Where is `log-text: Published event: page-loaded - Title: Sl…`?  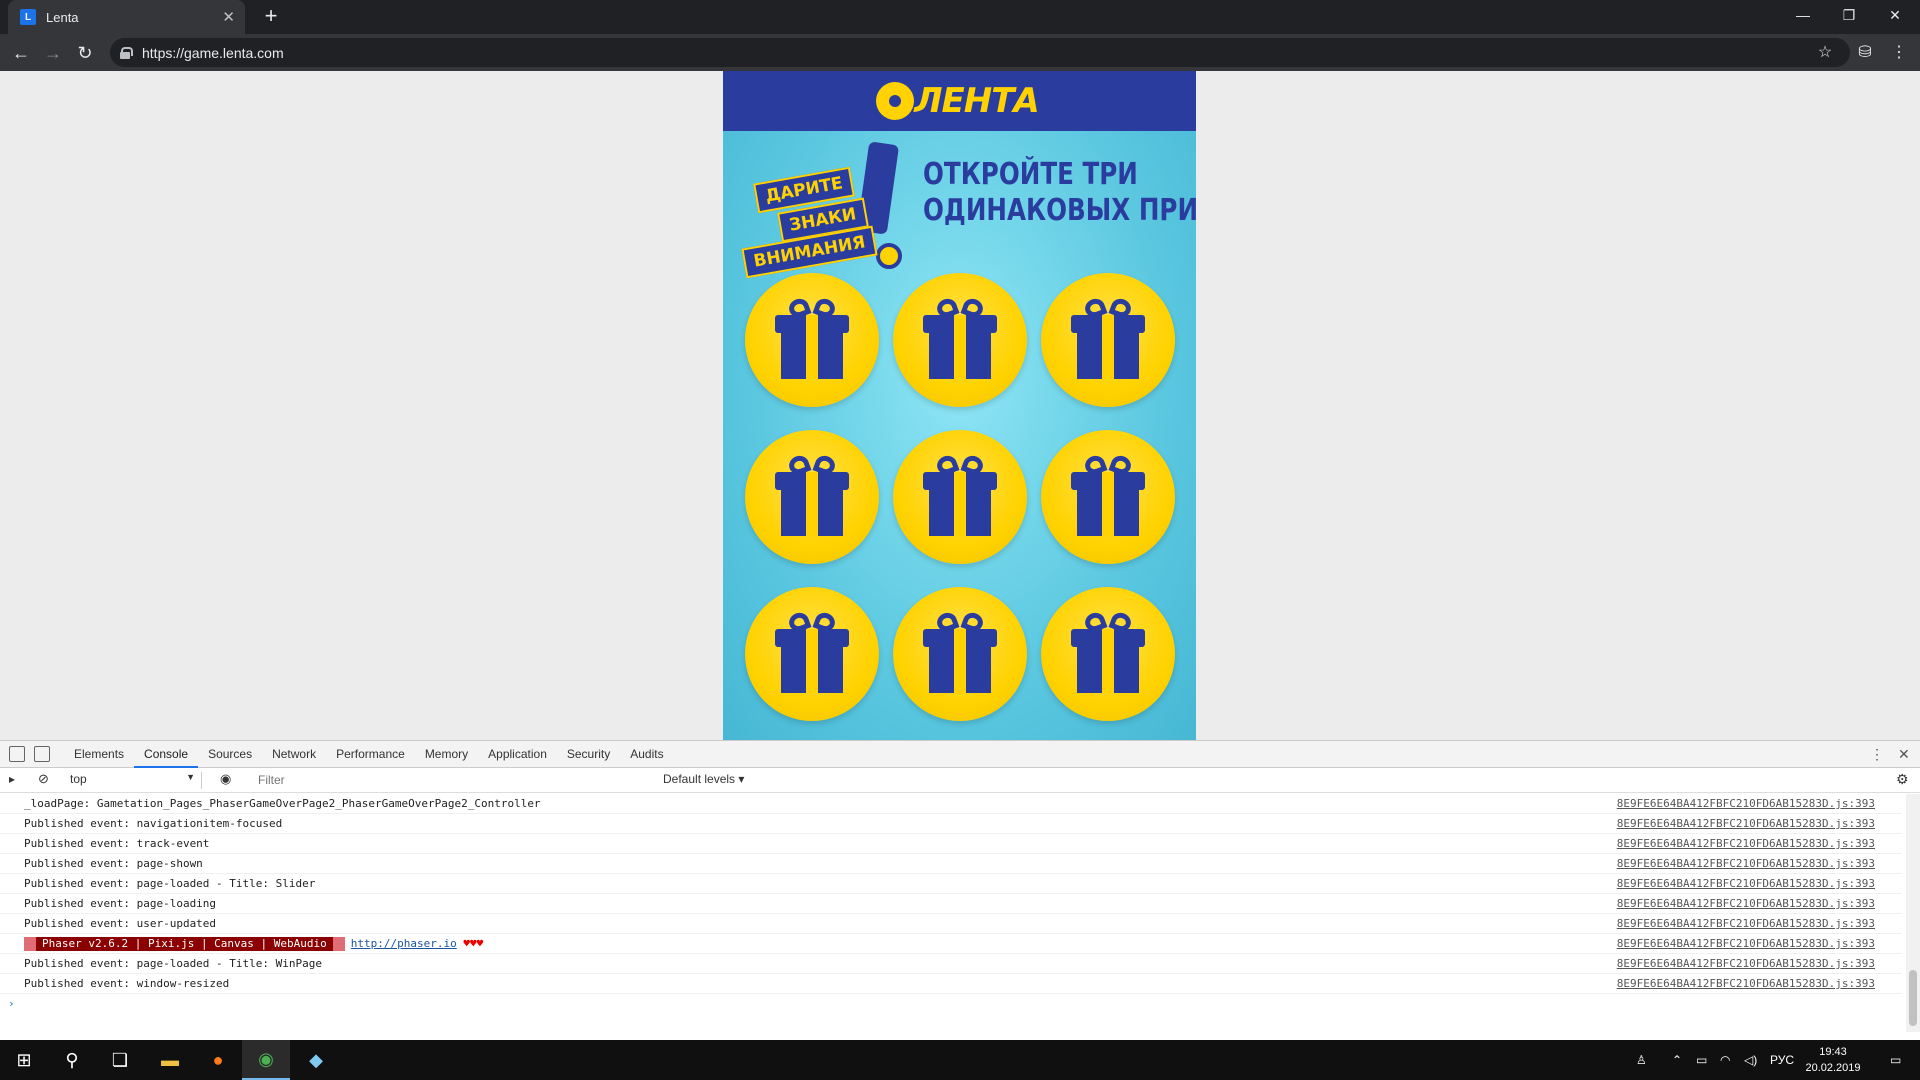 log-text: Published event: page-loaded - Title: Sl… is located at coordinates (170, 883).